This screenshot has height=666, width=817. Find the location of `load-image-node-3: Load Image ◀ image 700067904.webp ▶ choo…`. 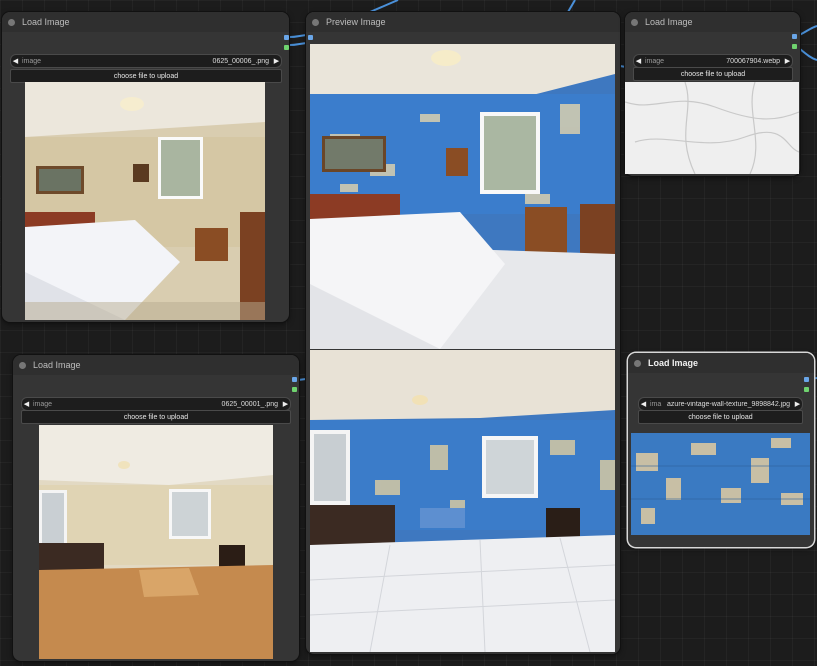

load-image-node-3: Load Image ◀ image 700067904.webp ▶ choo… is located at coordinates (712, 94).